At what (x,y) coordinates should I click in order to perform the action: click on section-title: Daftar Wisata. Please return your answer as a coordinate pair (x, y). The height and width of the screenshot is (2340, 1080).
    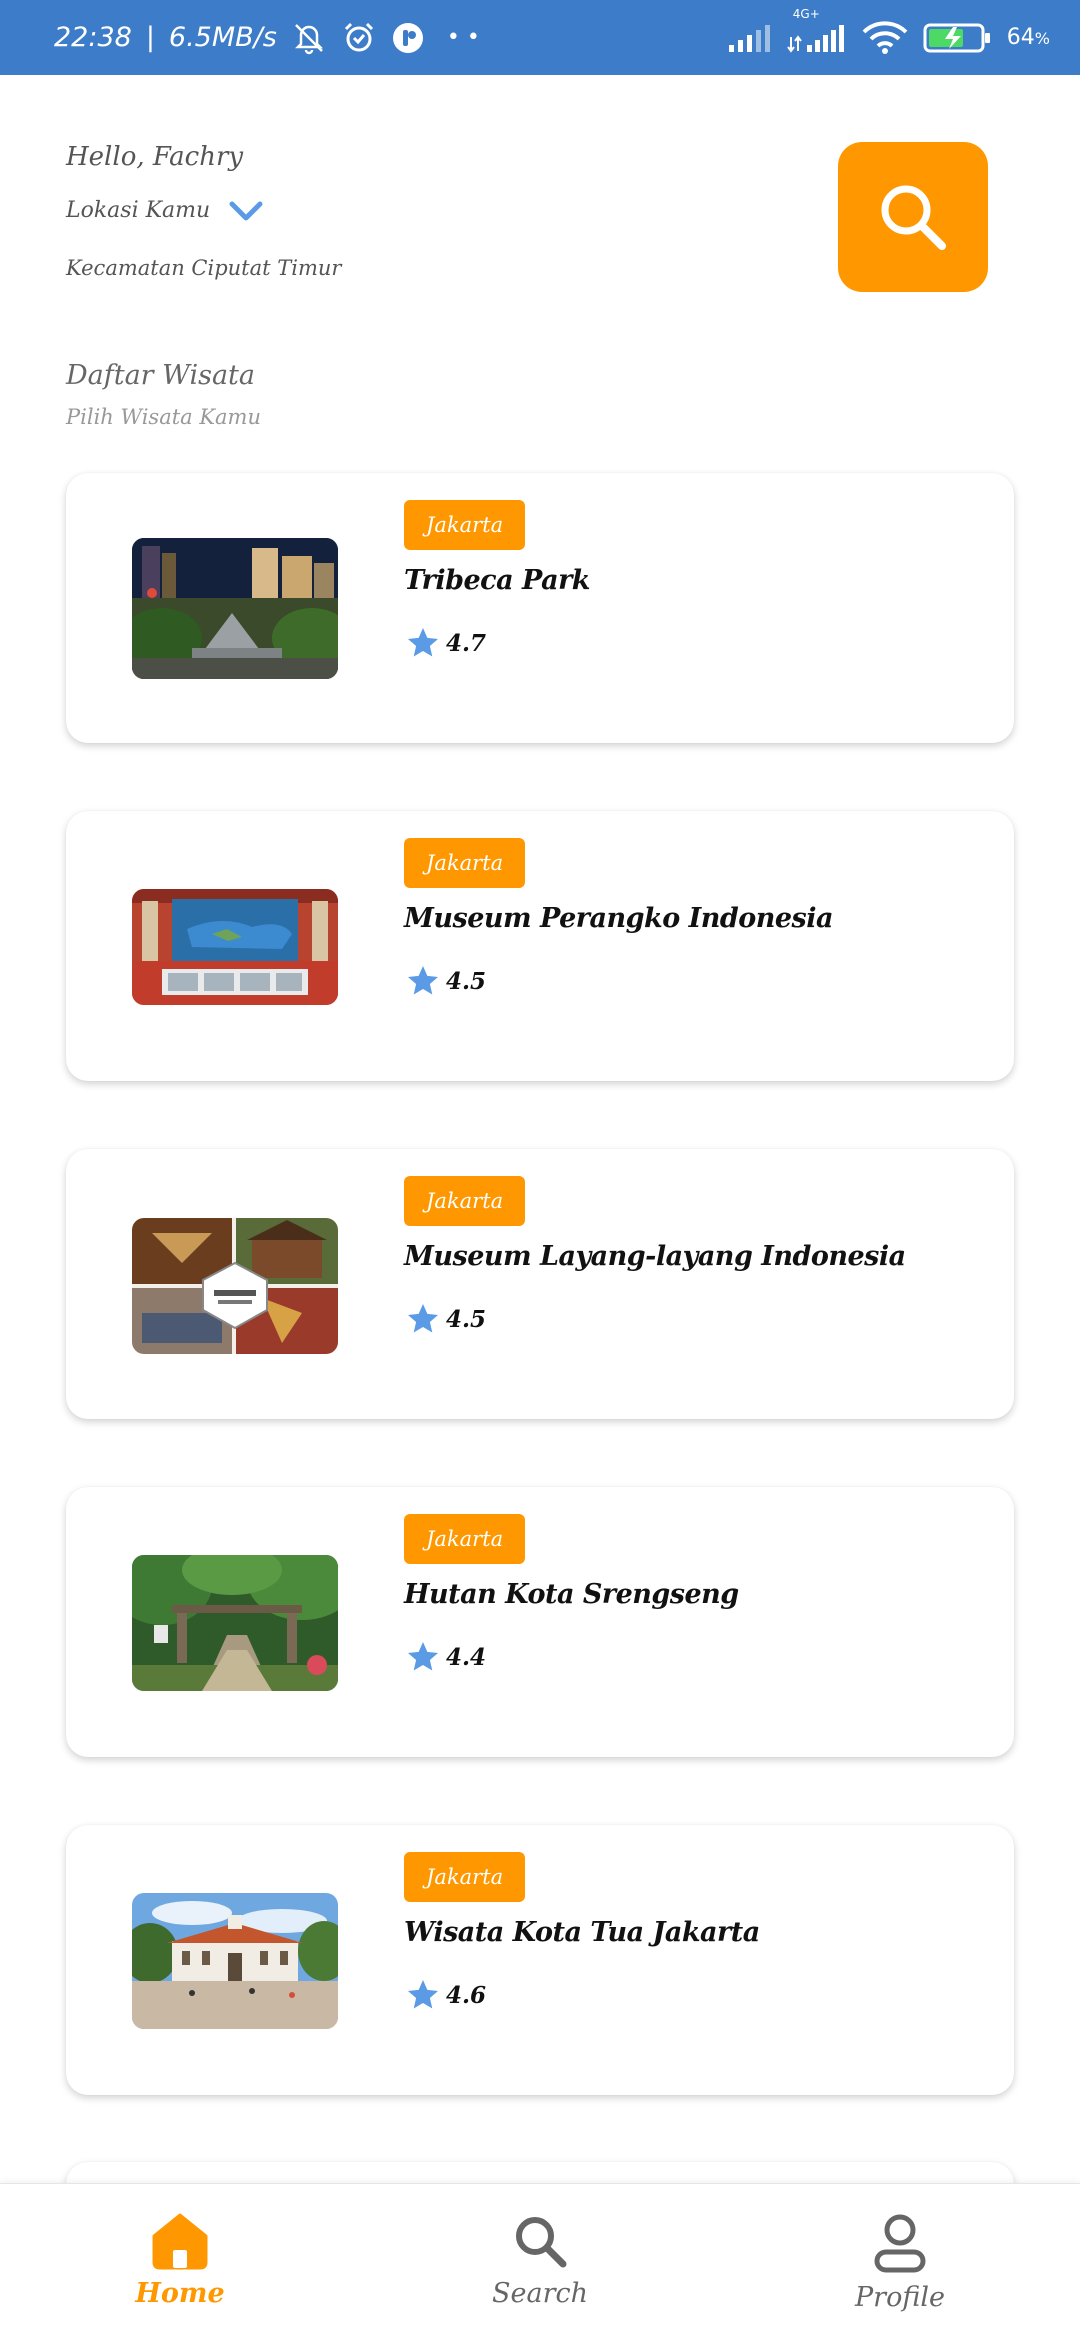
    Looking at the image, I should click on (160, 375).